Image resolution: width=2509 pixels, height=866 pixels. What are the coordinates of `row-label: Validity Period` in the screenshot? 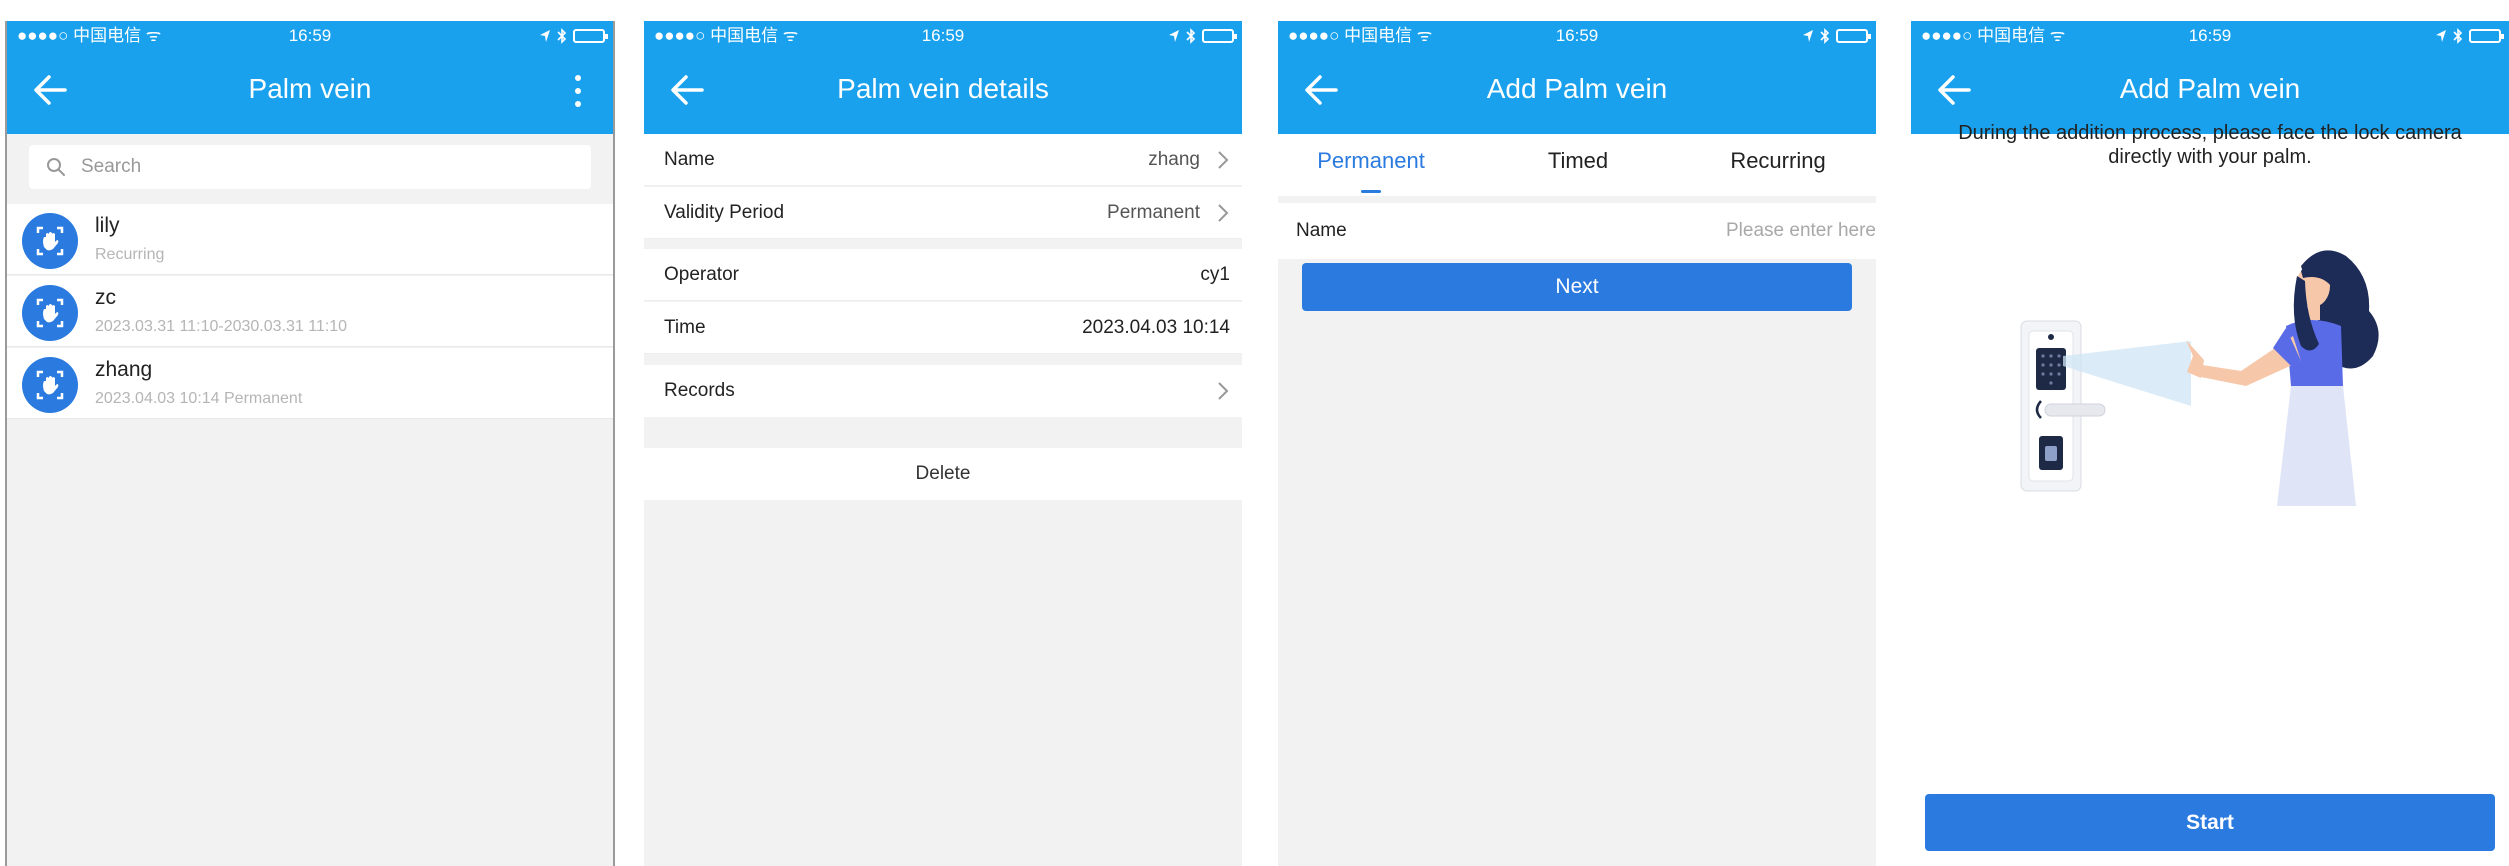 It's located at (724, 212).